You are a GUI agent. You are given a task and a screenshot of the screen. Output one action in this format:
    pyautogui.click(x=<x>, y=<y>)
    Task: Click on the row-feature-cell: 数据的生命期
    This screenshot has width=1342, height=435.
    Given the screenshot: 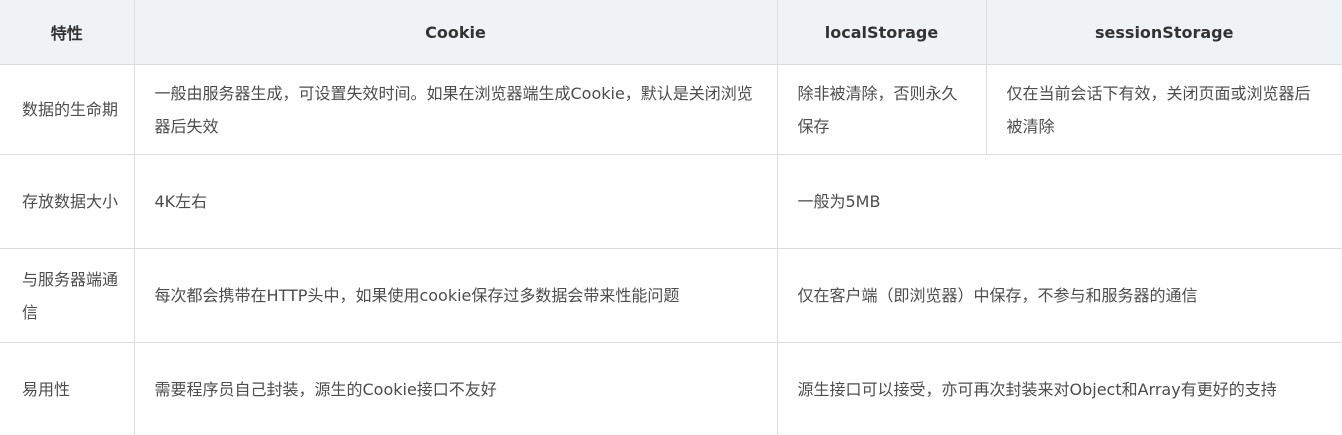 What is the action you would take?
    pyautogui.click(x=67, y=110)
    